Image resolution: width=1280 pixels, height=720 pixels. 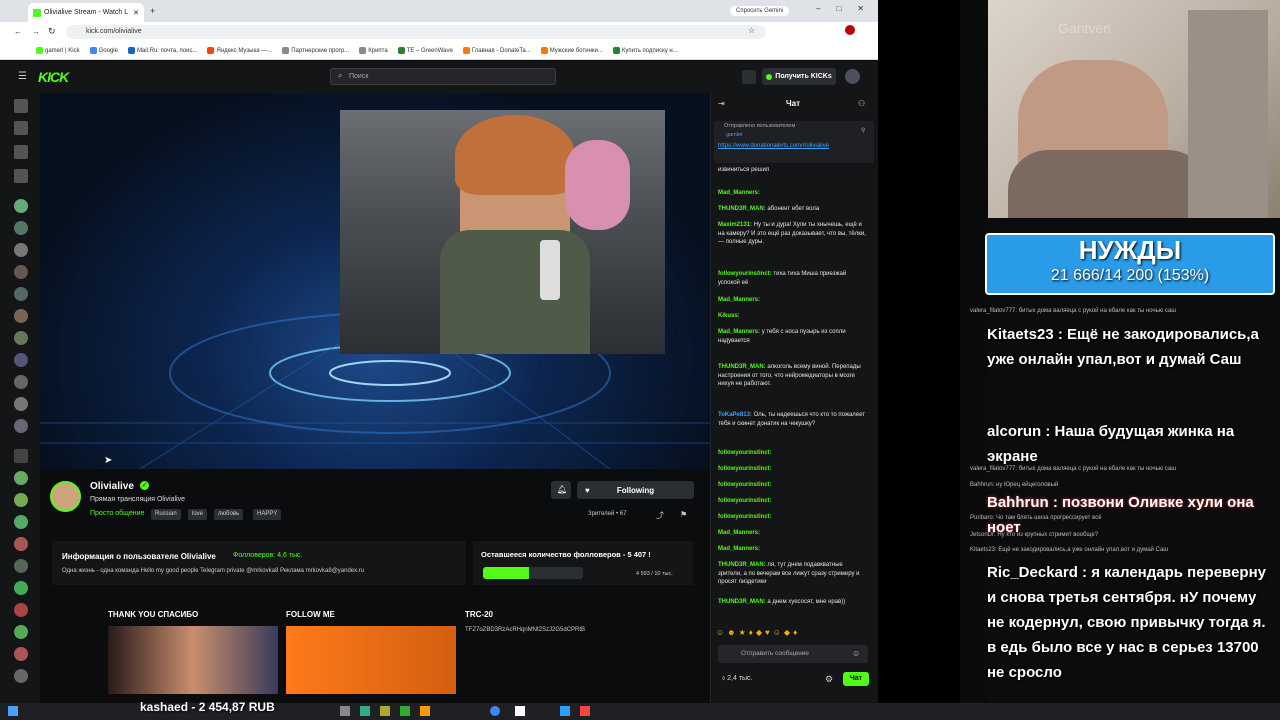 What do you see at coordinates (267, 514) in the screenshot?
I see `tag: HAPPY` at bounding box center [267, 514].